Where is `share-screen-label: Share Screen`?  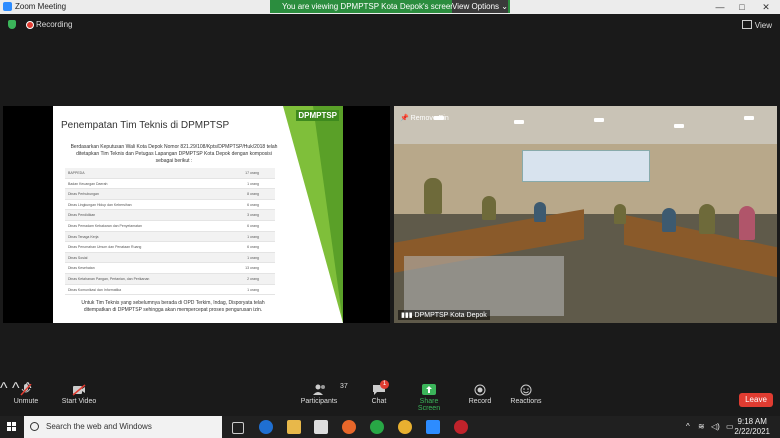
share-screen-label: Share Screen is located at coordinates (429, 405).